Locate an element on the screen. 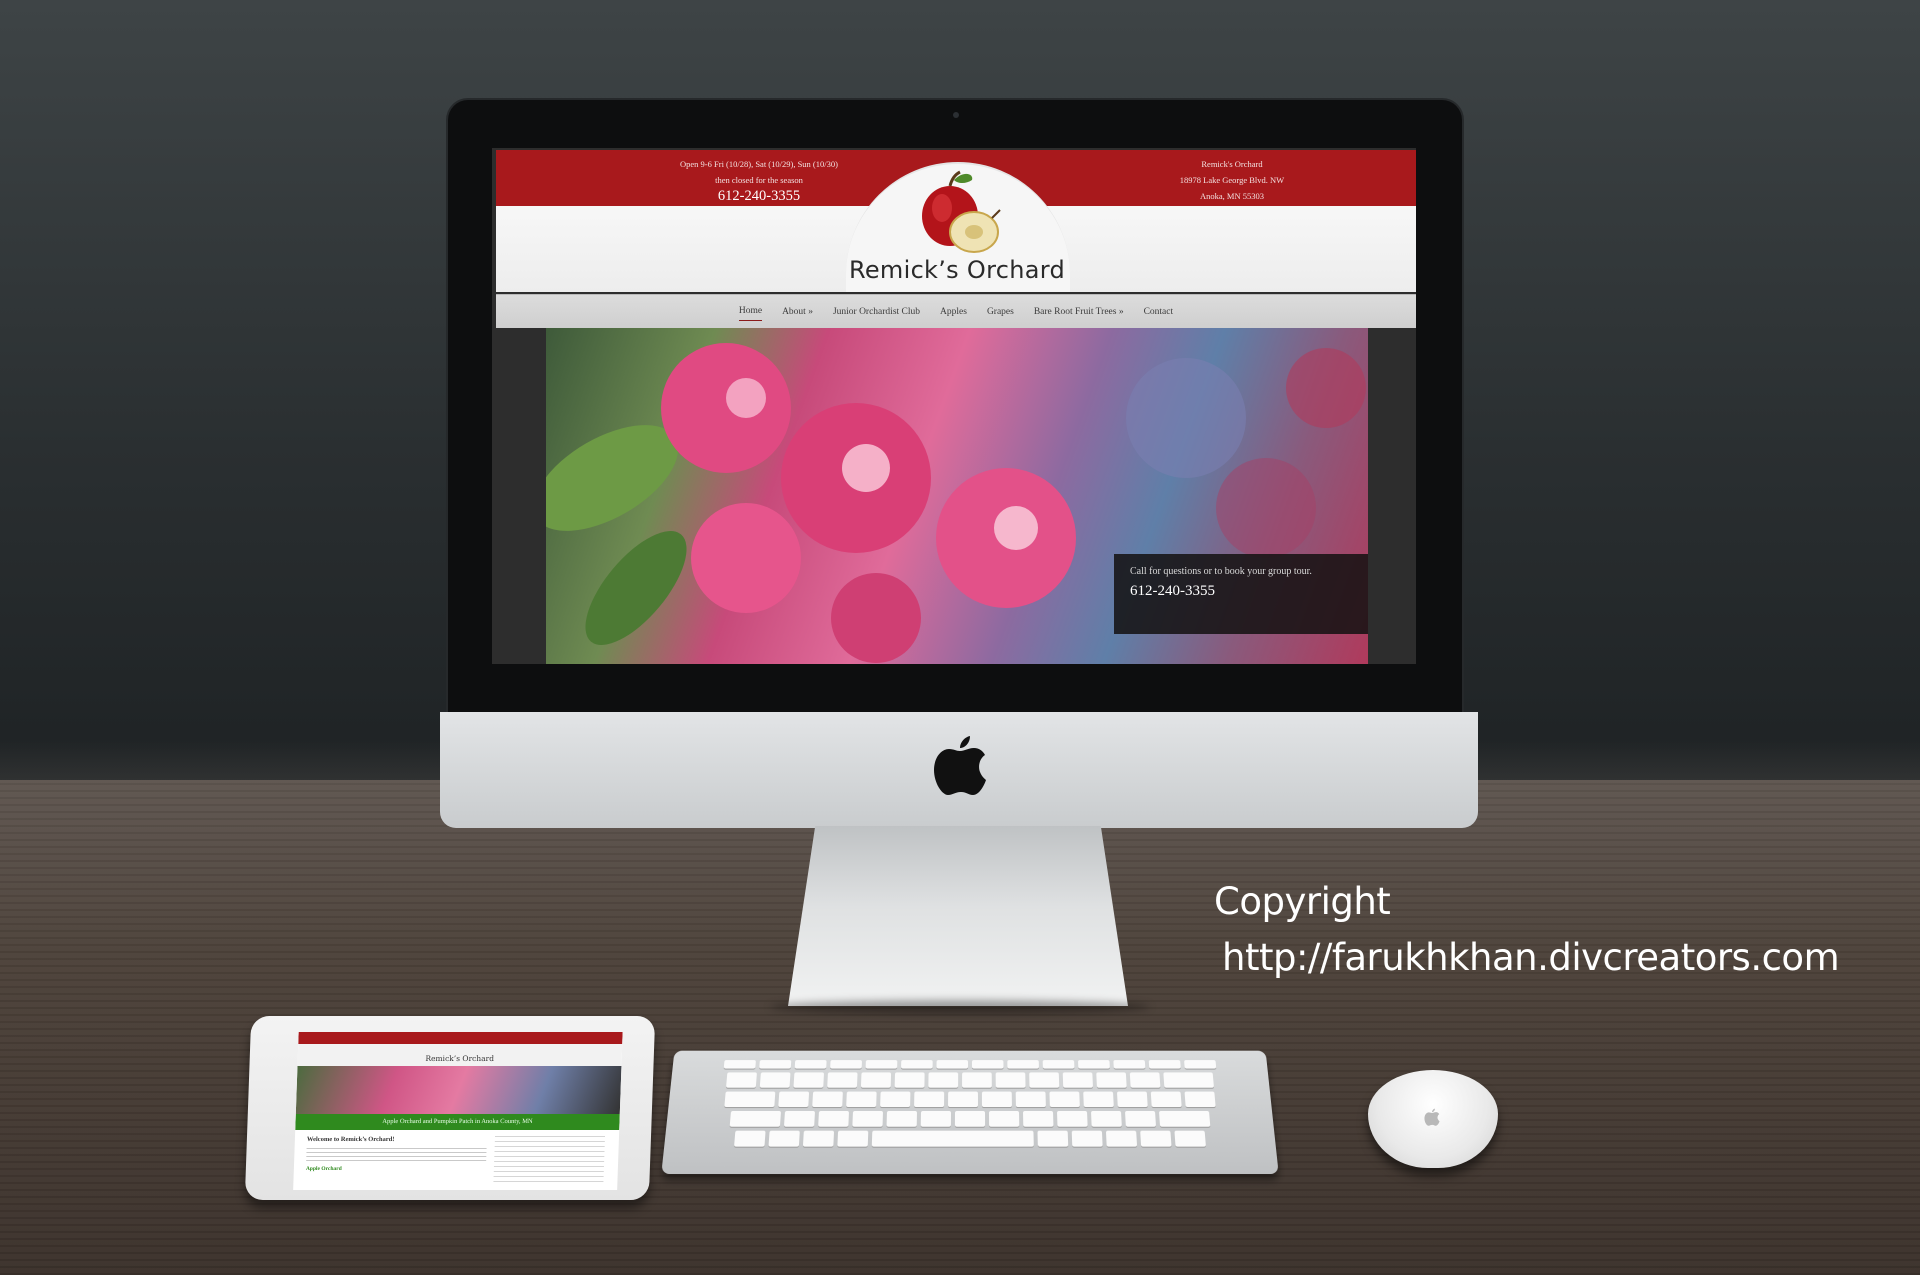 This screenshot has width=1920, height=1275. copyright-url: http://farukhkhan.divcreators.com is located at coordinates (1531, 957).